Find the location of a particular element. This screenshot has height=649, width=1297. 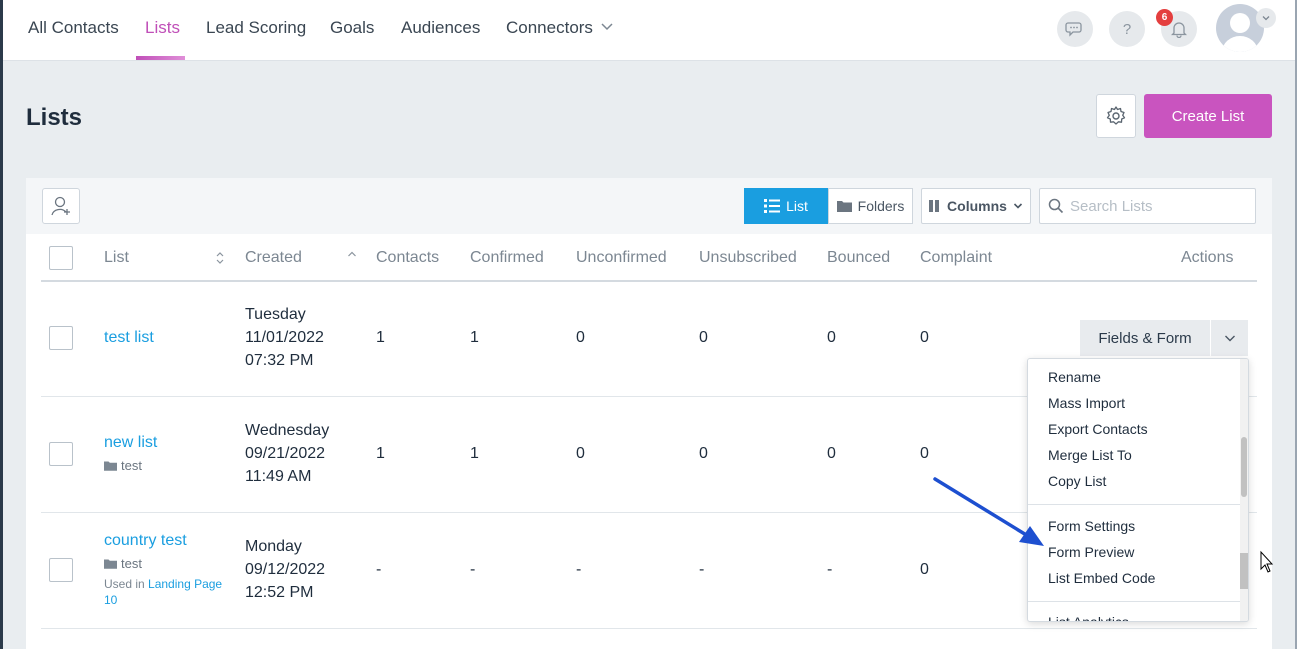

list-name-link: new list is located at coordinates (130, 443).